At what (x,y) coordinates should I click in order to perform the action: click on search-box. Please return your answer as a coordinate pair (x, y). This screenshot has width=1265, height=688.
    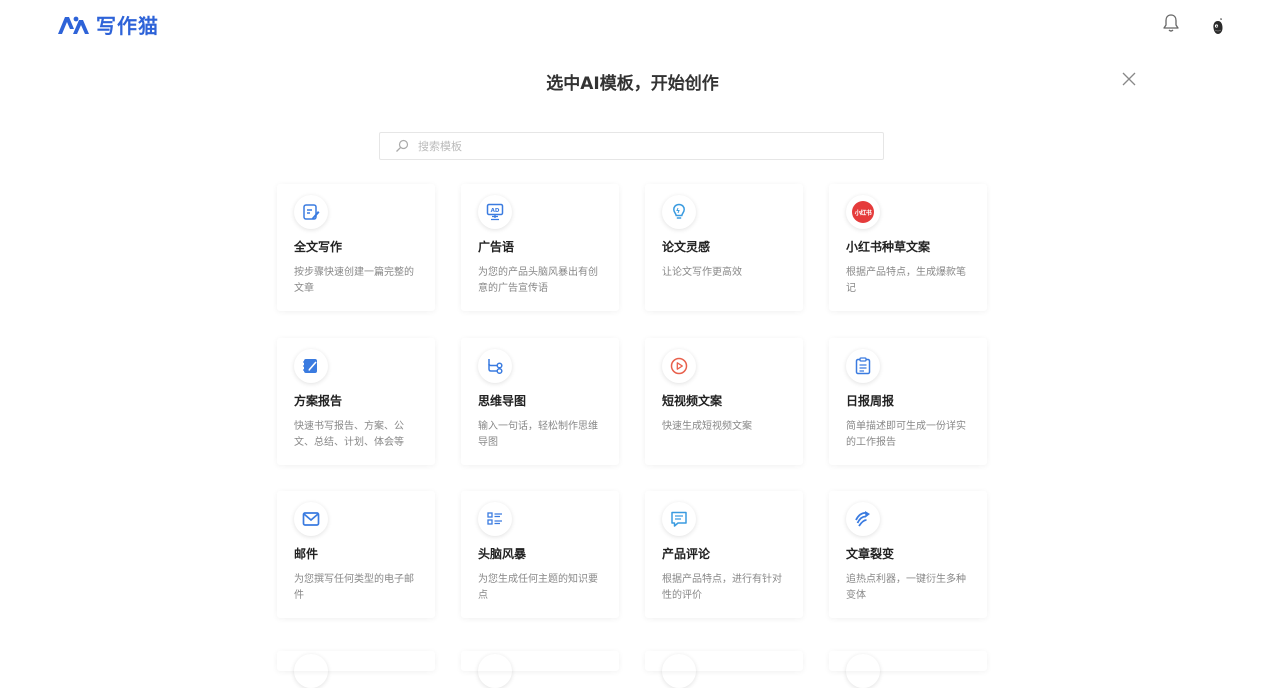
    Looking at the image, I should click on (631, 146).